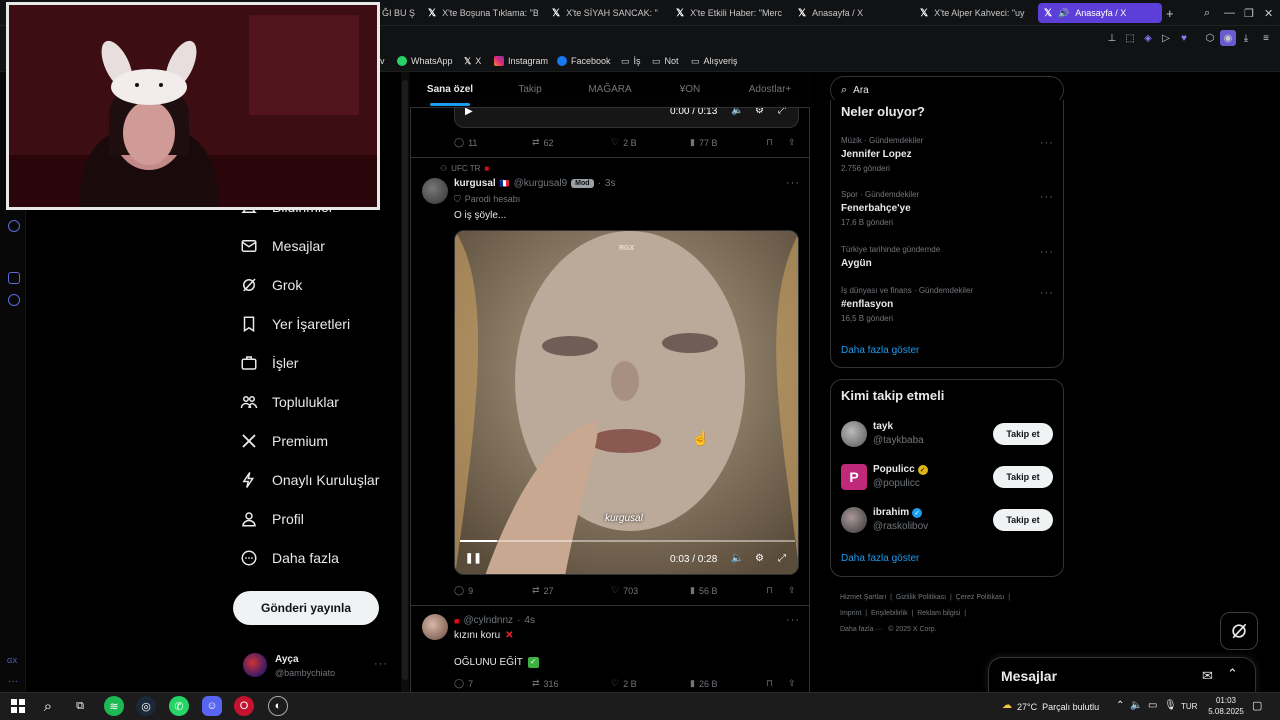 This screenshot has height=720, width=1280. What do you see at coordinates (1189, 706) in the screenshot?
I see `language-indicator: TUR` at bounding box center [1189, 706].